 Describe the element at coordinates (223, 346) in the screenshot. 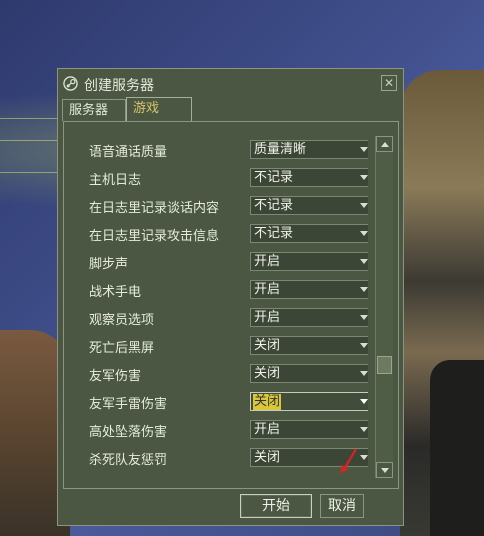

I see `setting-row: 死亡后黑屏 关闭` at that location.